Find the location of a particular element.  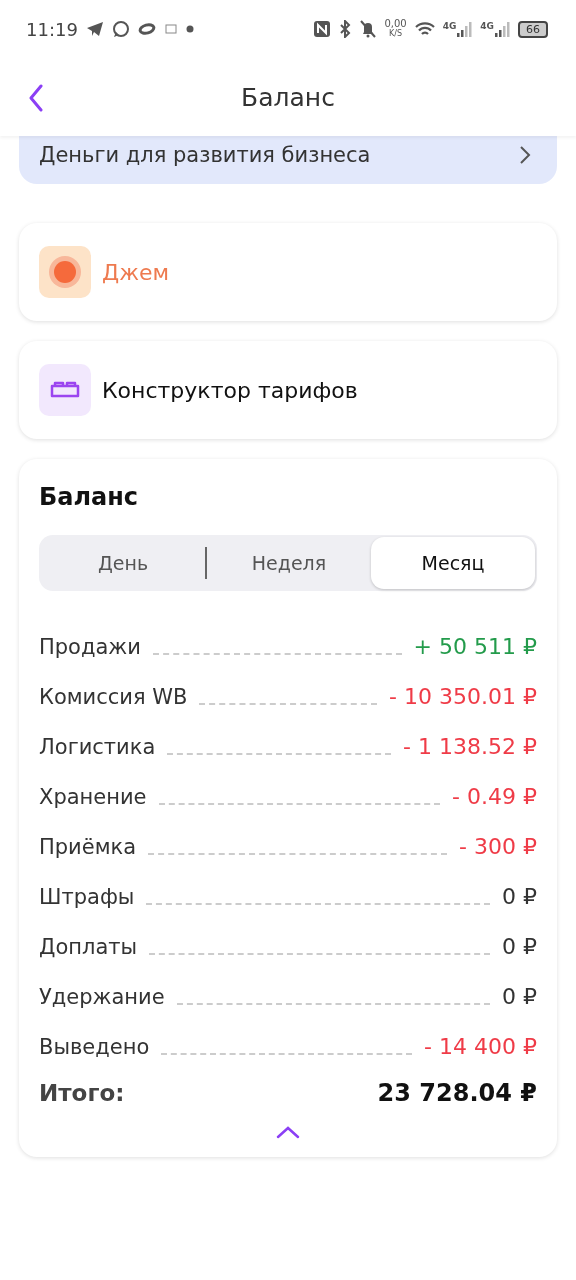

ring-icon is located at coordinates (146, 29).